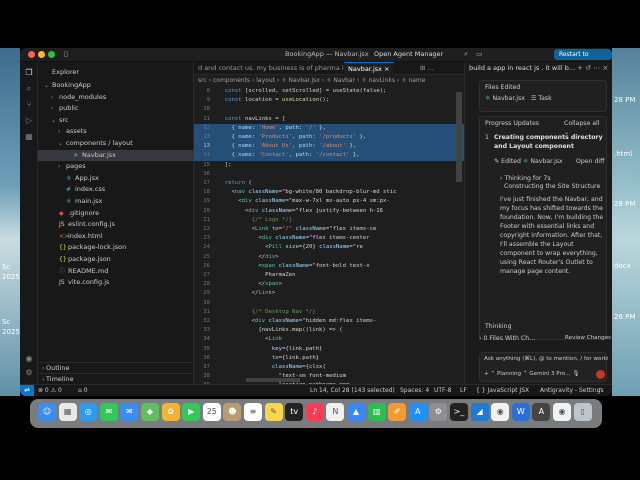 The image size is (640, 480). What do you see at coordinates (335, 412) in the screenshot?
I see `news-icon: N` at bounding box center [335, 412].